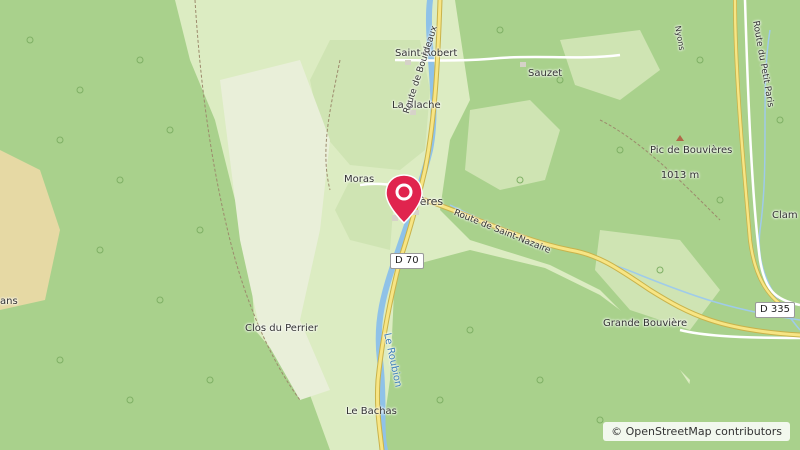  What do you see at coordinates (680, 175) in the screenshot?
I see `peak-elevation: 1013 m` at bounding box center [680, 175].